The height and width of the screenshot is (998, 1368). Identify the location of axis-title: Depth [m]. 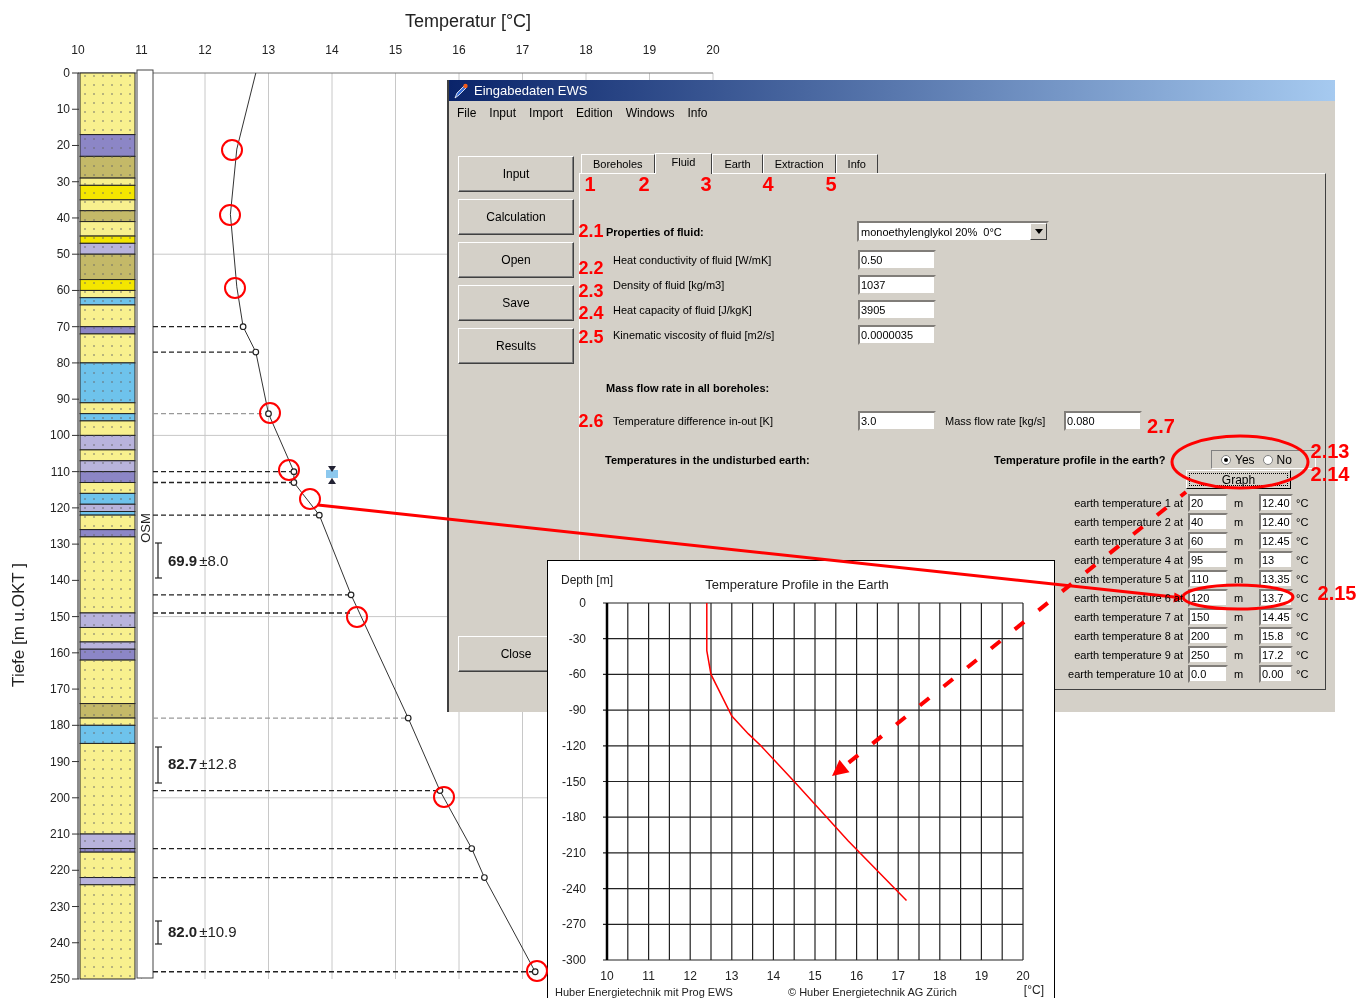
(587, 580).